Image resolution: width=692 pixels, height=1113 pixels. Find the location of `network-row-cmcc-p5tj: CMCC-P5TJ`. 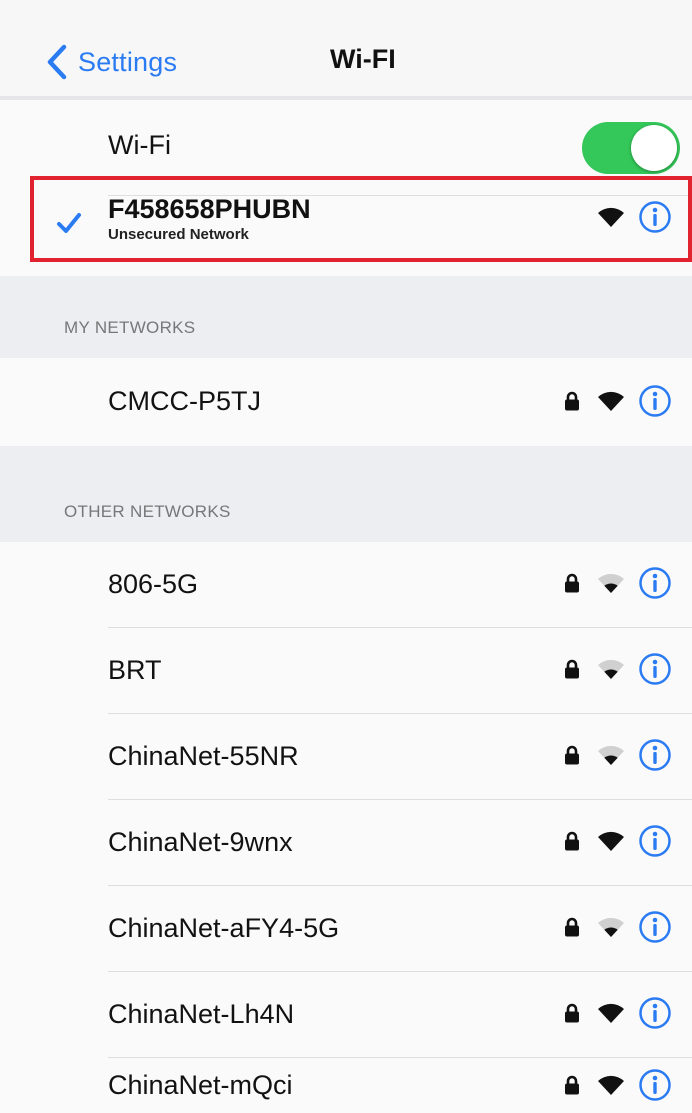

network-row-cmcc-p5tj: CMCC-P5TJ is located at coordinates (346, 402).